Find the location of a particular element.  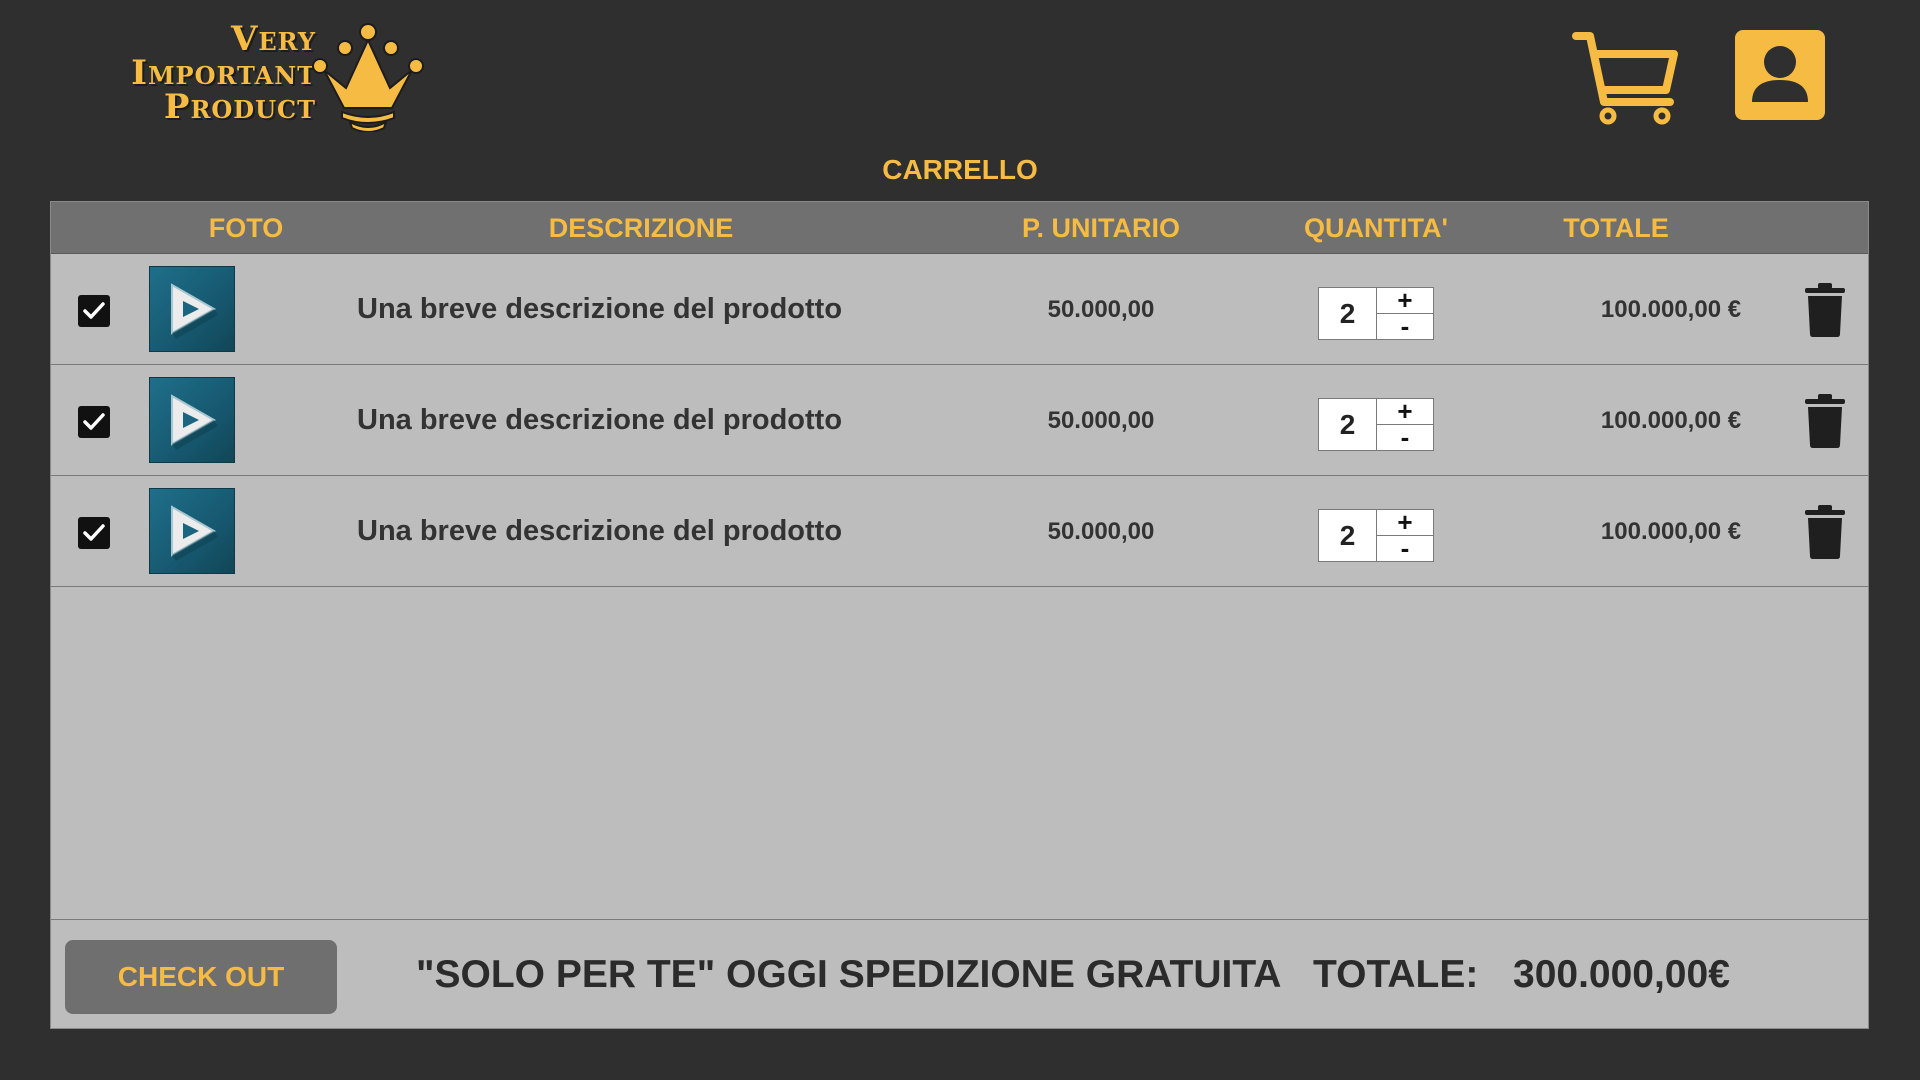

logo-wordmark: Very Important Product is located at coordinates (206, 73).